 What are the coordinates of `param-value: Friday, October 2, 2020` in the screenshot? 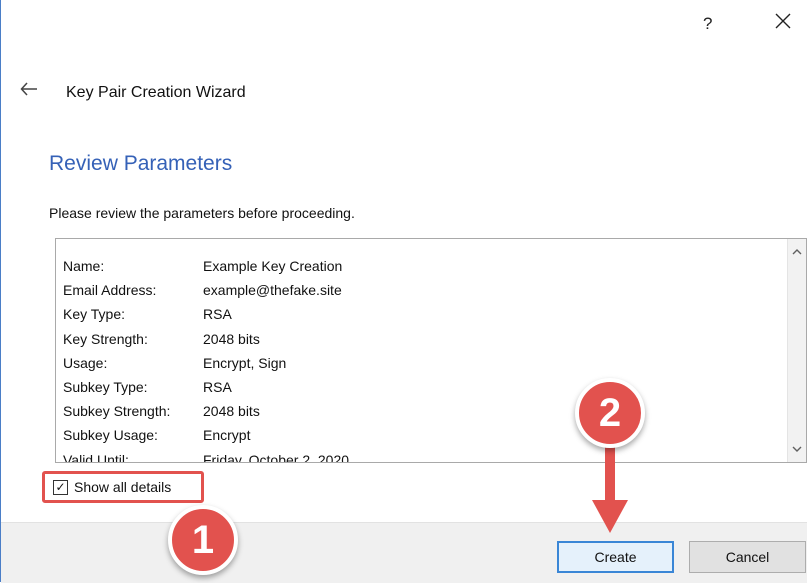 It's located at (276, 457).